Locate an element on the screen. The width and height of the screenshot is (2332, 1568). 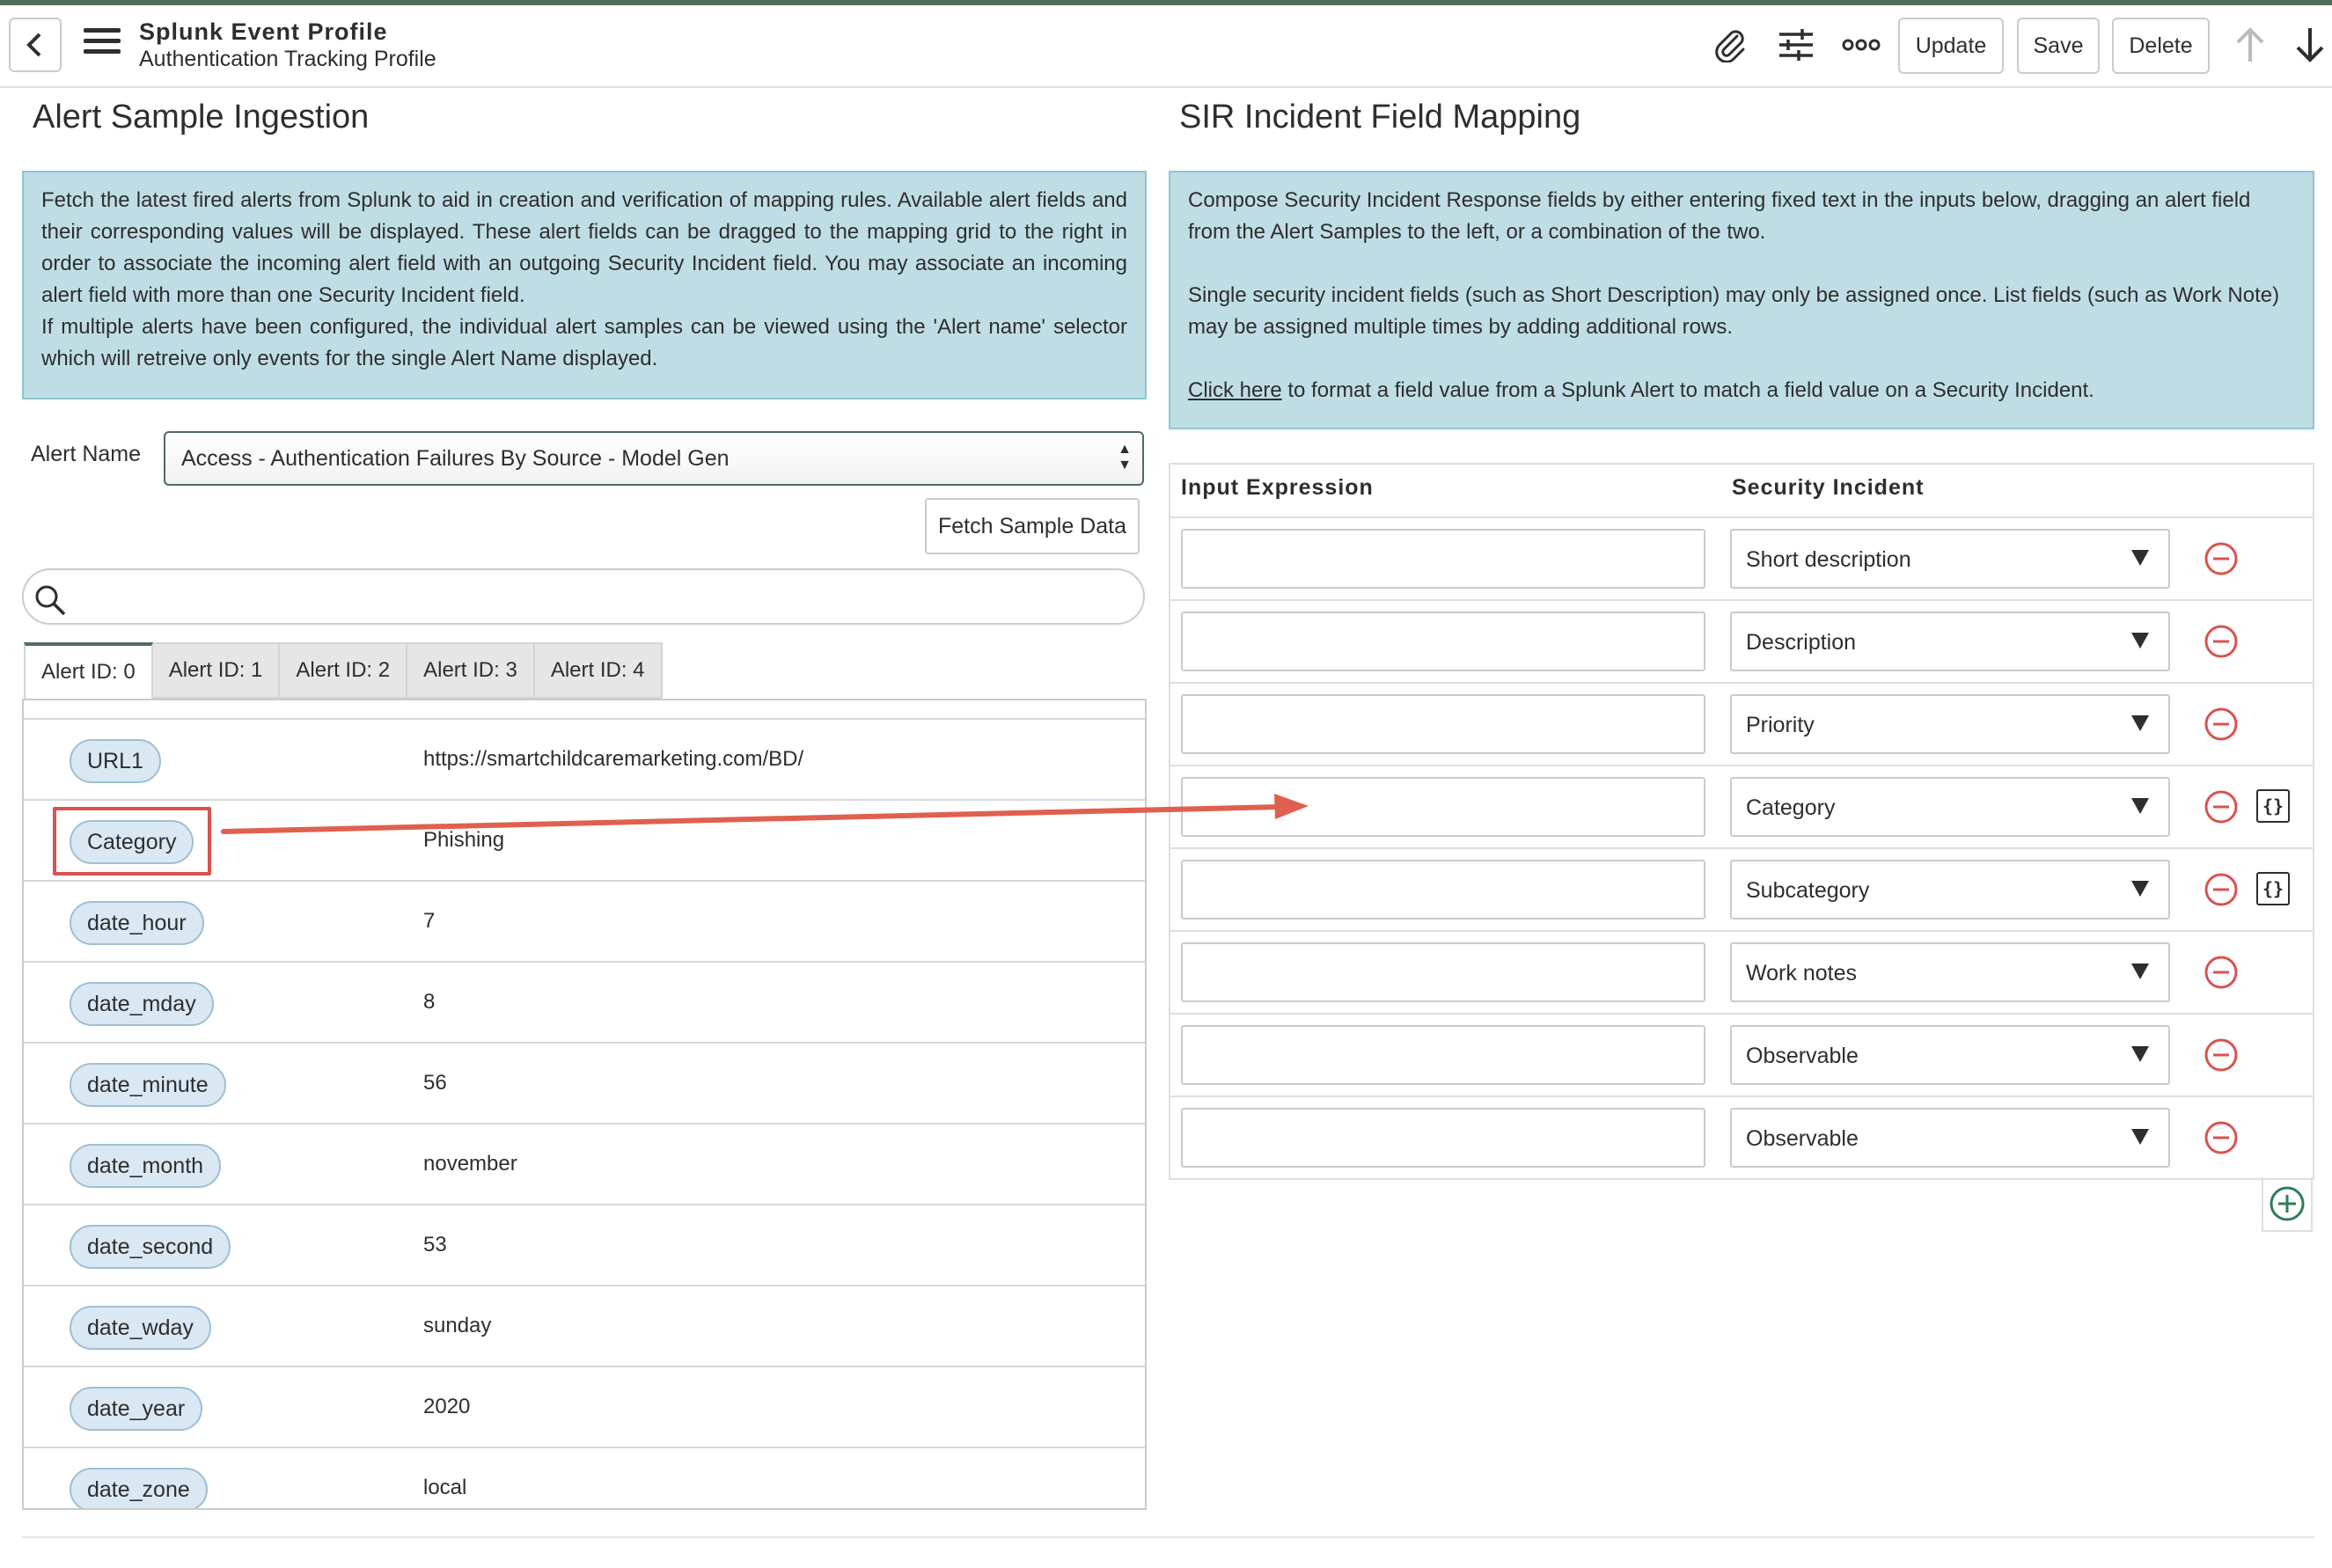
mapping-row: Short description is located at coordinates (1742, 559).